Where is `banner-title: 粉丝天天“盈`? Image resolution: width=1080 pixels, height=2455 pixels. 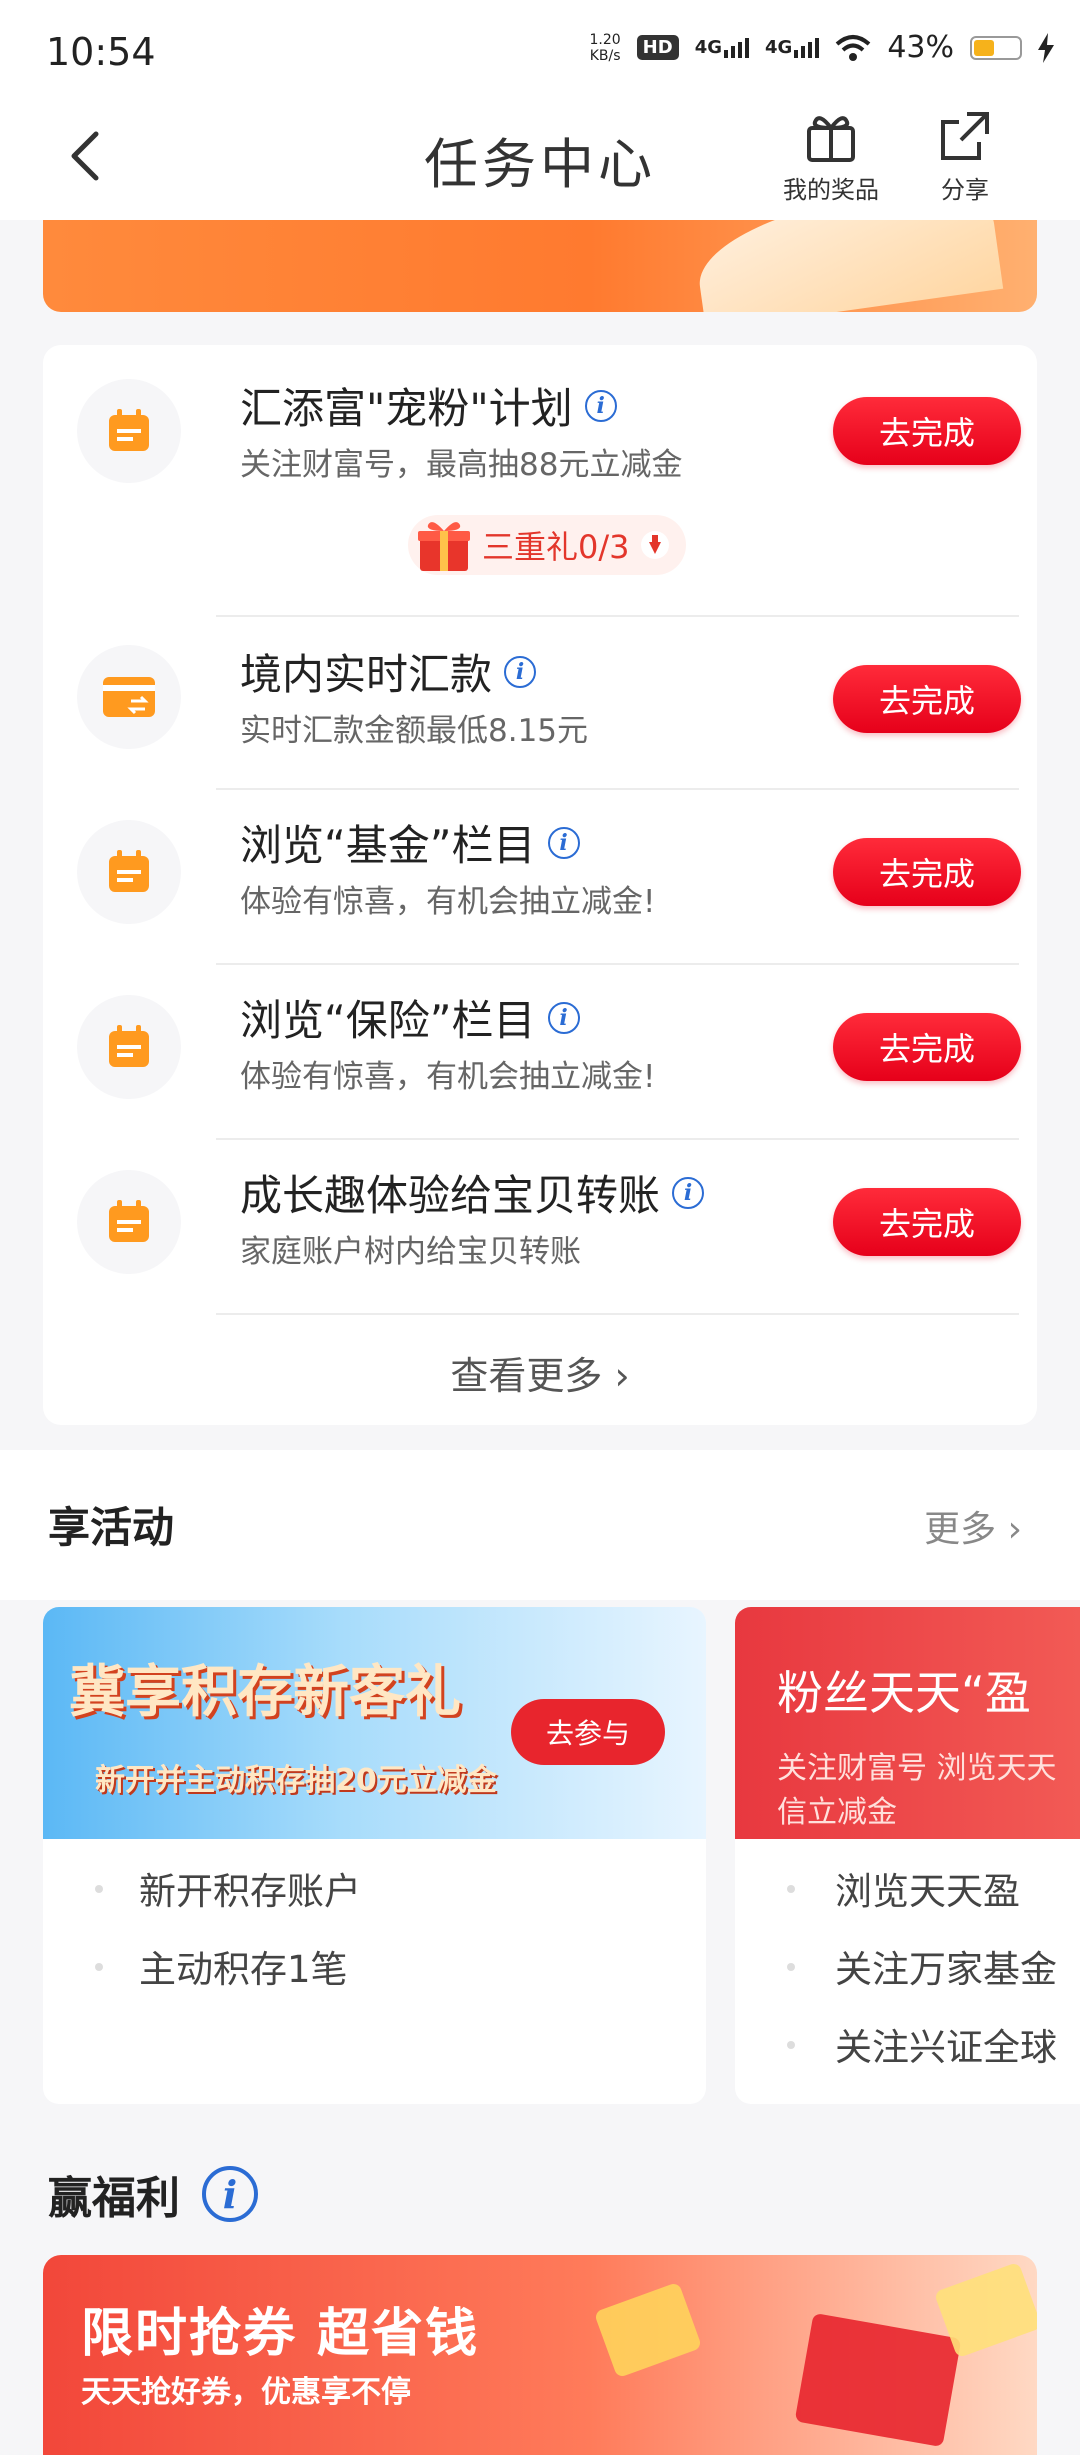 banner-title: 粉丝天天“盈 is located at coordinates (904, 1693).